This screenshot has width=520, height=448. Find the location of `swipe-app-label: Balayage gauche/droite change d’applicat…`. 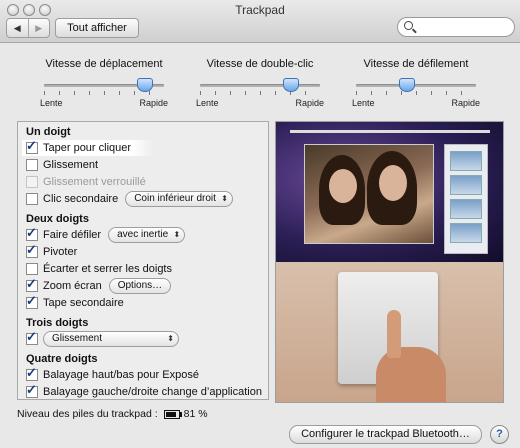

swipe-app-label: Balayage gauche/droite change d’applicat… is located at coordinates (152, 392).